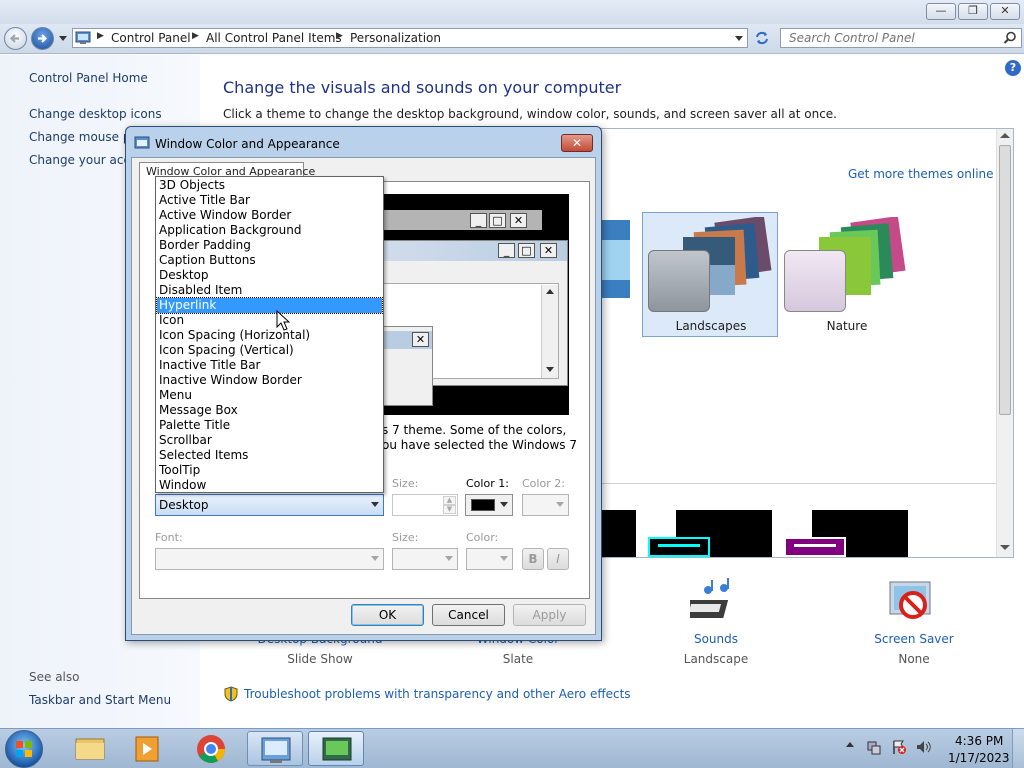  Describe the element at coordinates (184, 505) in the screenshot. I see `item-combobox-value: Desktop` at that location.